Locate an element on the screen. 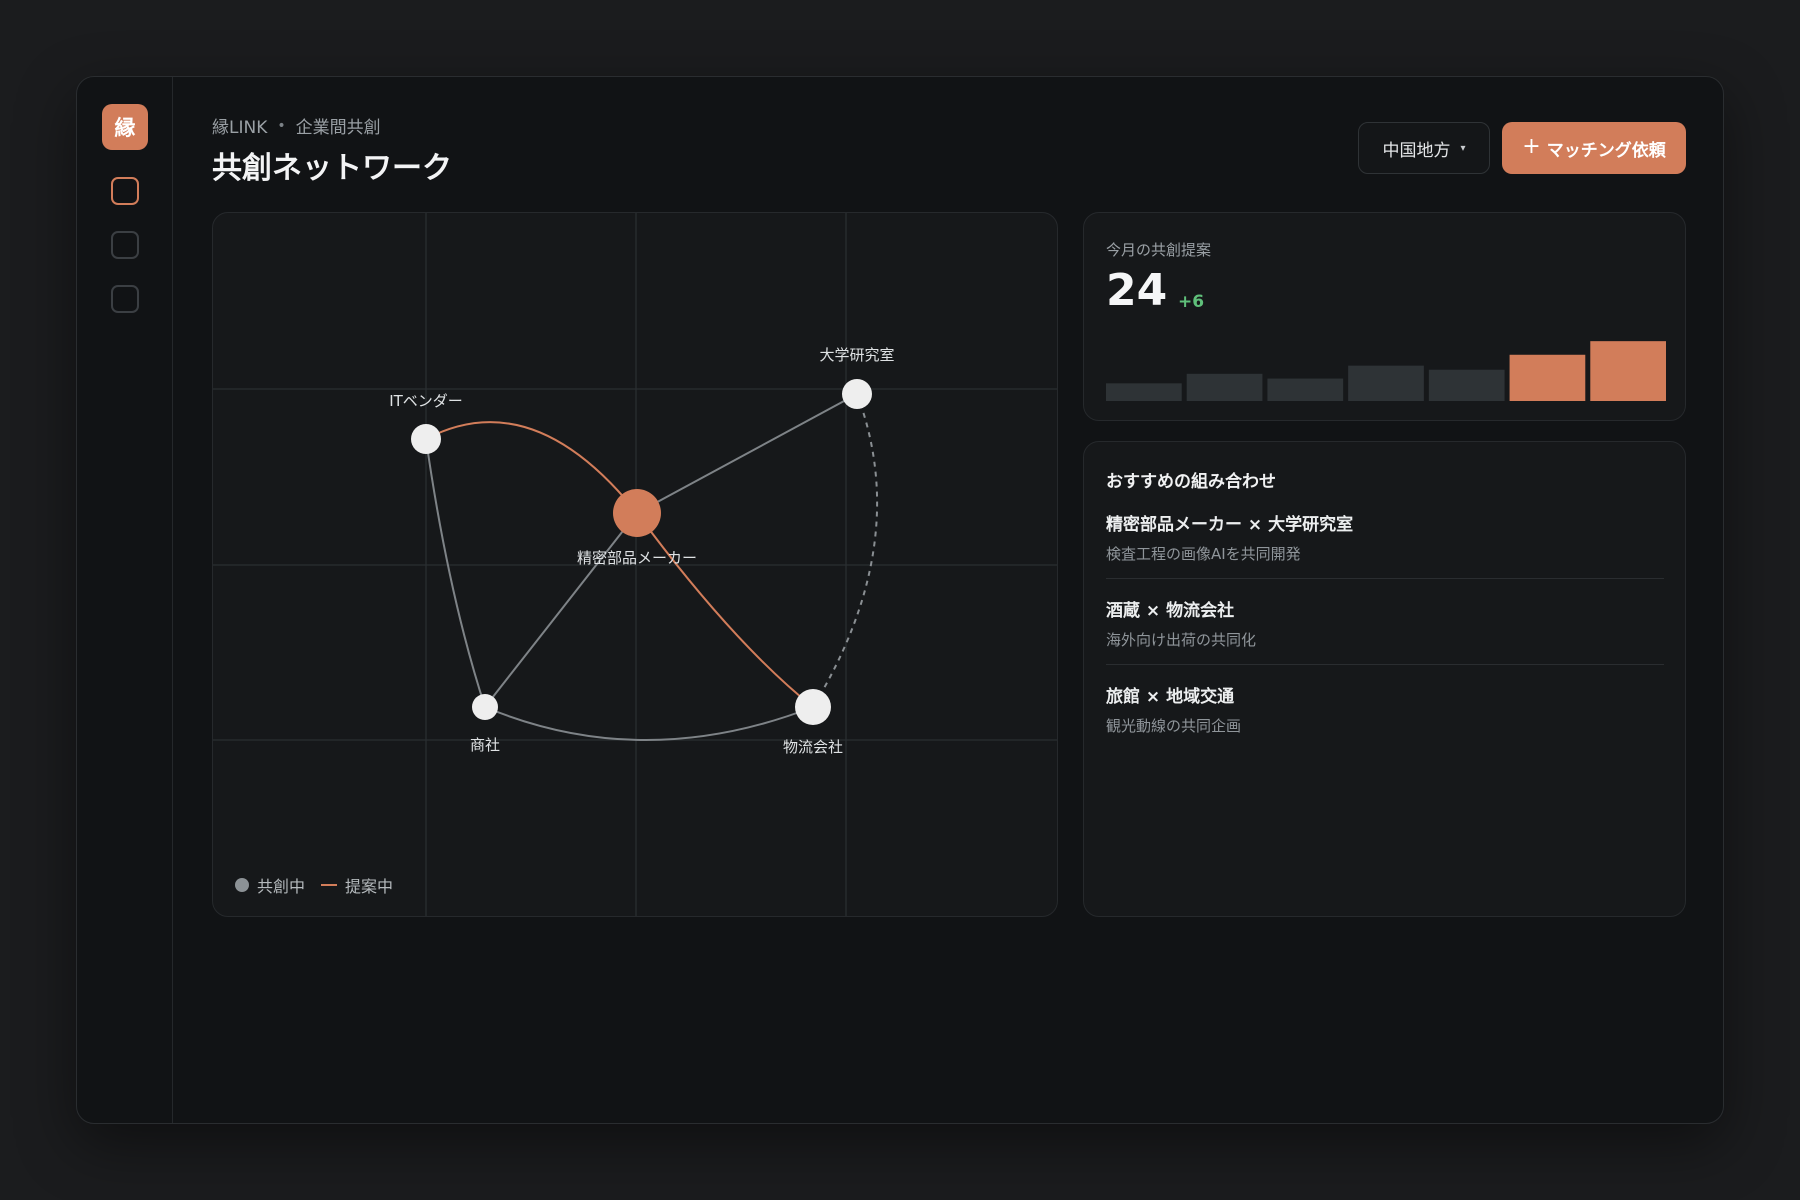 Image resolution: width=1800 pixels, height=1200 pixels. breadcrumb-app: 縁LINK is located at coordinates (239, 125).